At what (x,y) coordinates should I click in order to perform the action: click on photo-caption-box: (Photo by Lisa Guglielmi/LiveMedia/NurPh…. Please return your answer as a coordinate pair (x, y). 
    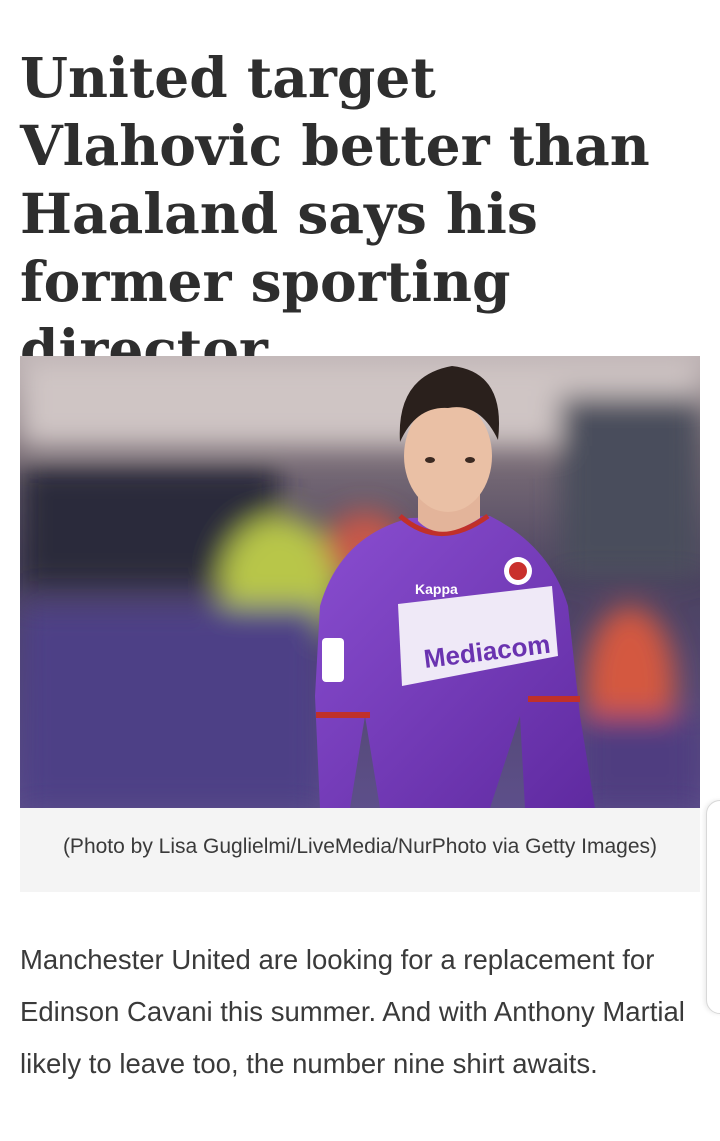
    Looking at the image, I should click on (360, 850).